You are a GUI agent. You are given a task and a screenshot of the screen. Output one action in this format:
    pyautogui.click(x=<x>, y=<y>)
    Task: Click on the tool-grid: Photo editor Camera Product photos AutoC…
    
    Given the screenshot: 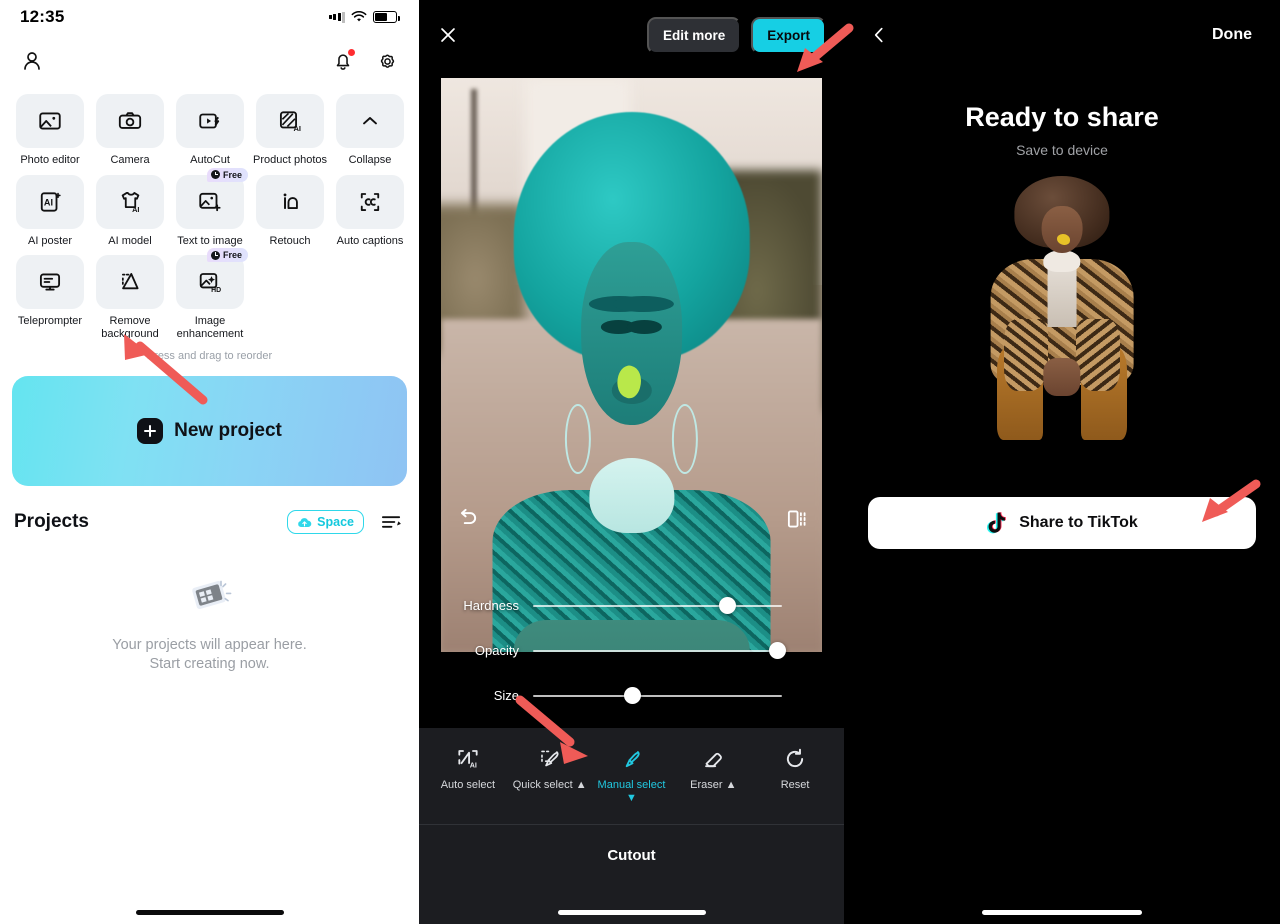 What is the action you would take?
    pyautogui.click(x=209, y=225)
    